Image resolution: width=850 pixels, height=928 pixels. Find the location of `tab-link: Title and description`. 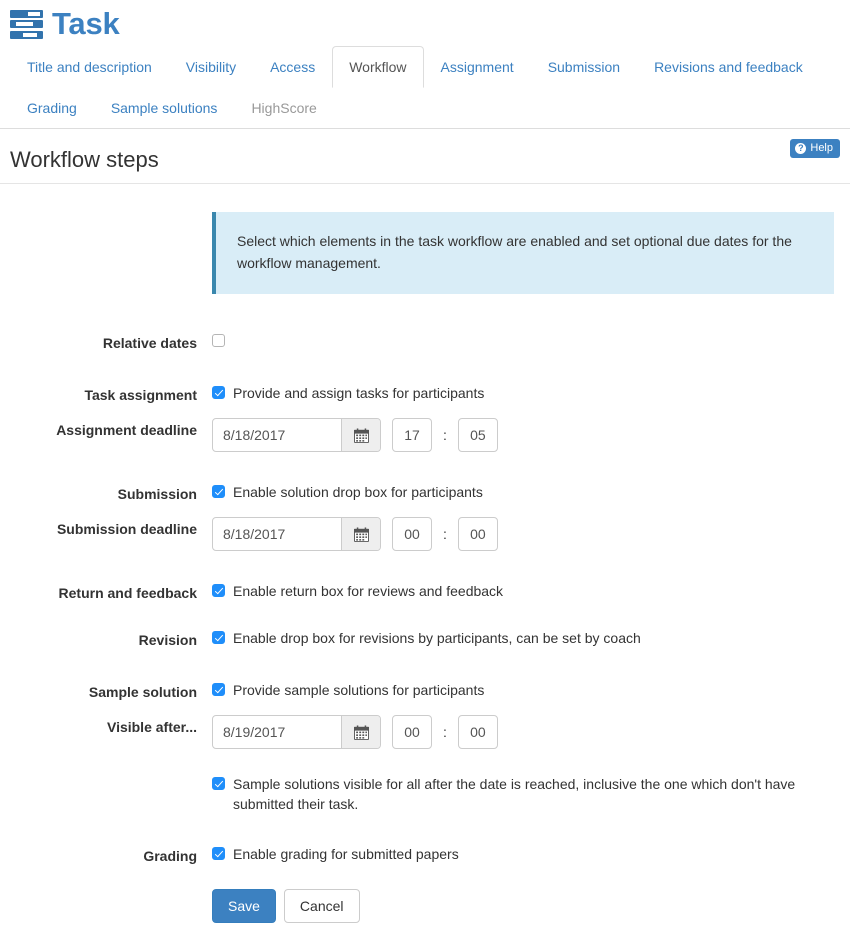

tab-link: Title and description is located at coordinates (89, 67).